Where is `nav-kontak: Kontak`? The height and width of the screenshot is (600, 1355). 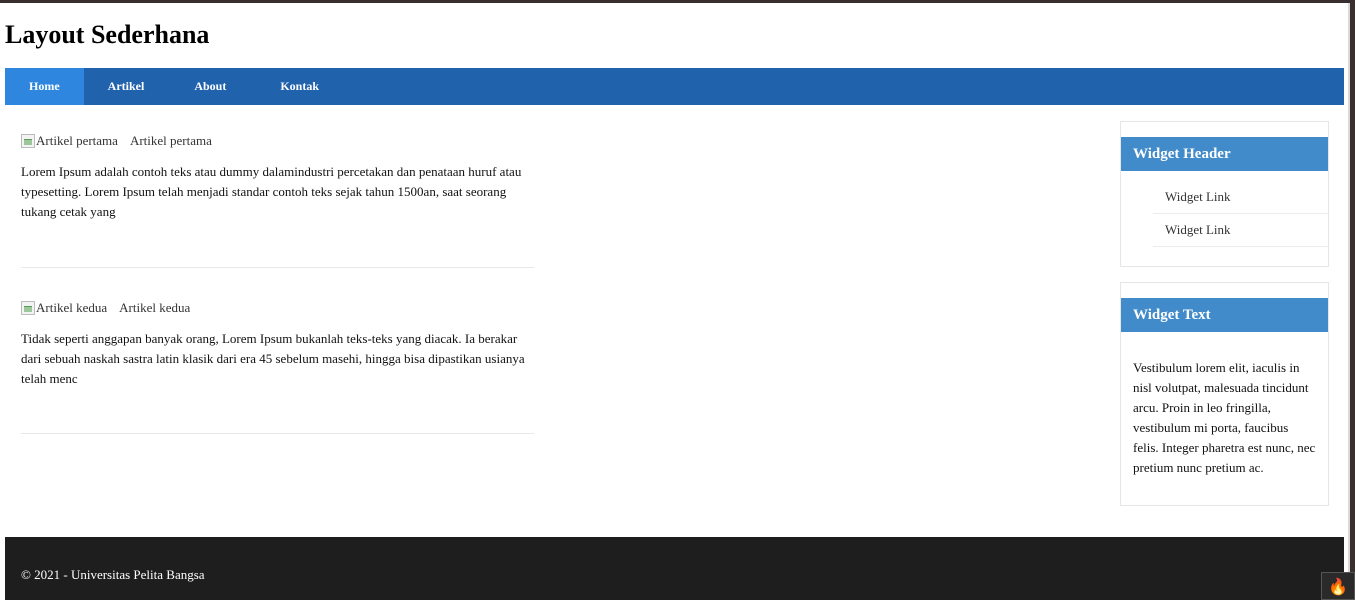 nav-kontak: Kontak is located at coordinates (299, 86).